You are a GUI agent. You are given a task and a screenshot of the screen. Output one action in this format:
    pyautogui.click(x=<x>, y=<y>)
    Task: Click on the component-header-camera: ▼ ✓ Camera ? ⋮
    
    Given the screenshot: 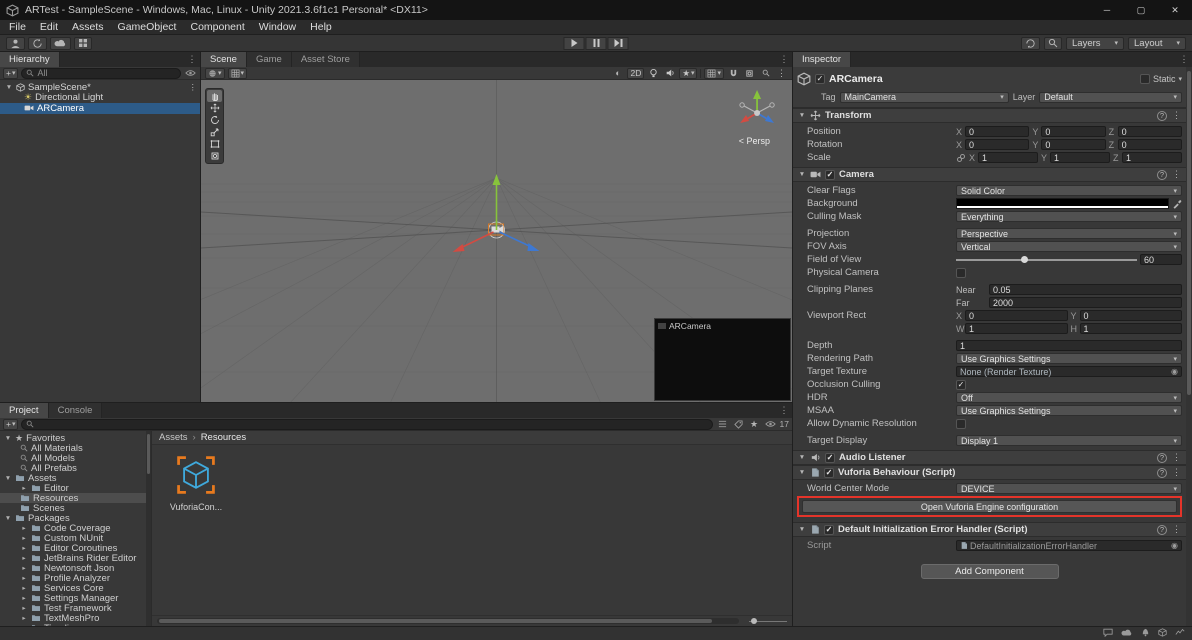 What is the action you would take?
    pyautogui.click(x=989, y=174)
    